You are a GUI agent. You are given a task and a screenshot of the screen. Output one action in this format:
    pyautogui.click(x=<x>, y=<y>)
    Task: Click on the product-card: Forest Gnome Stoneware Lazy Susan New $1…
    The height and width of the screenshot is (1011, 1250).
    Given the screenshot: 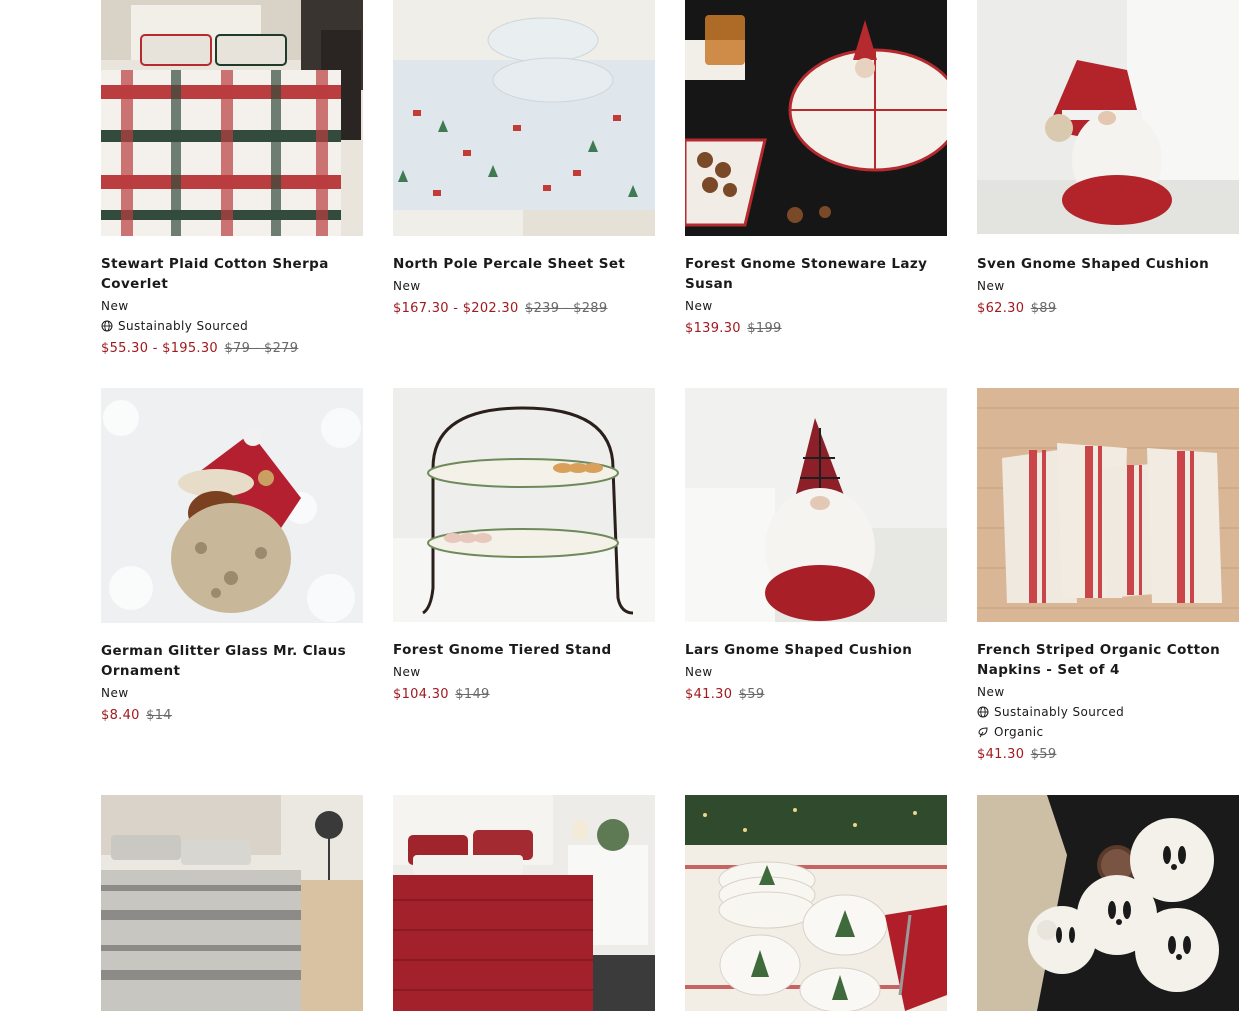 What is the action you would take?
    pyautogui.click(x=816, y=169)
    